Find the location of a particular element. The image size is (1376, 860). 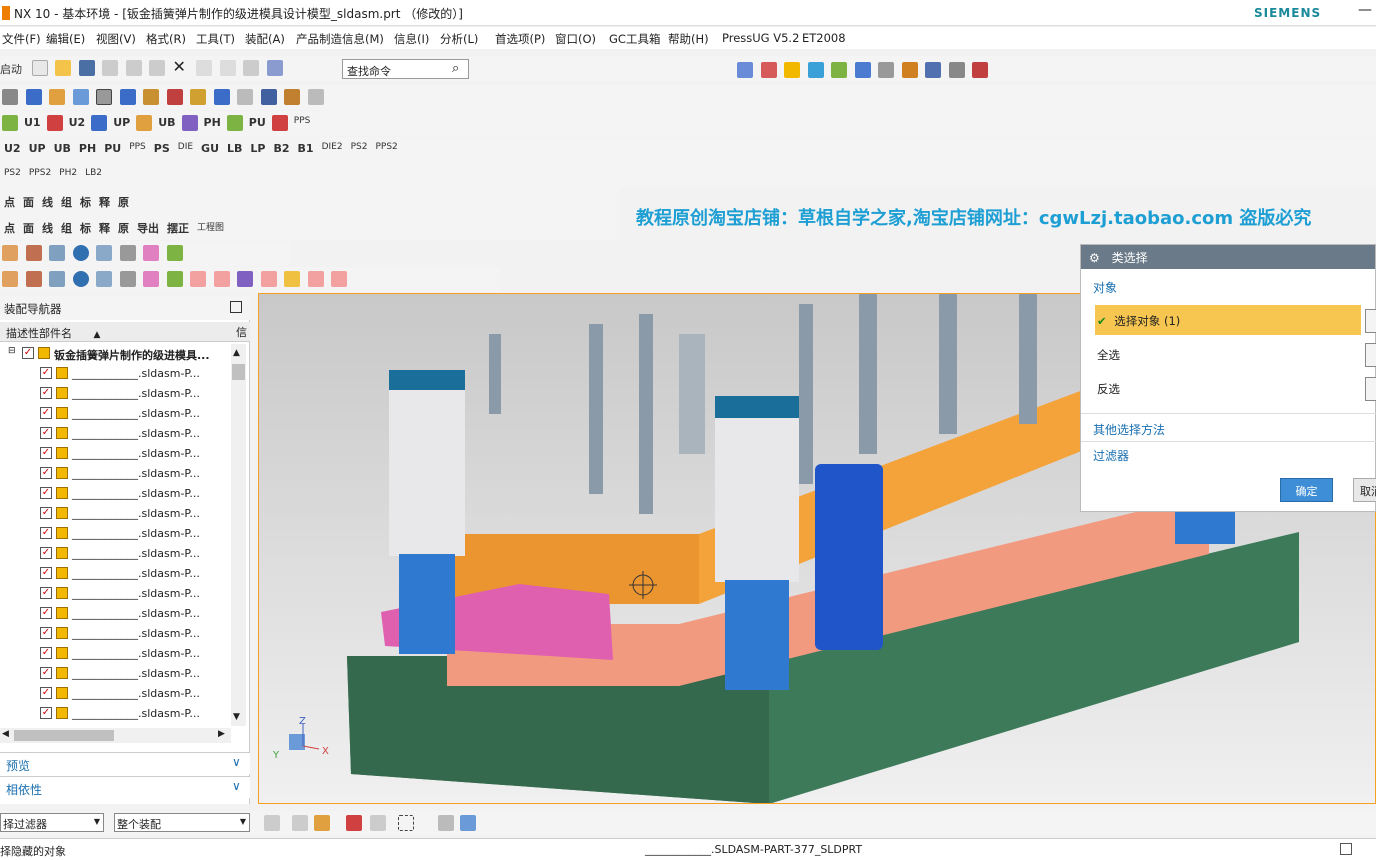

select-object-icon is located at coordinates (1370, 321).